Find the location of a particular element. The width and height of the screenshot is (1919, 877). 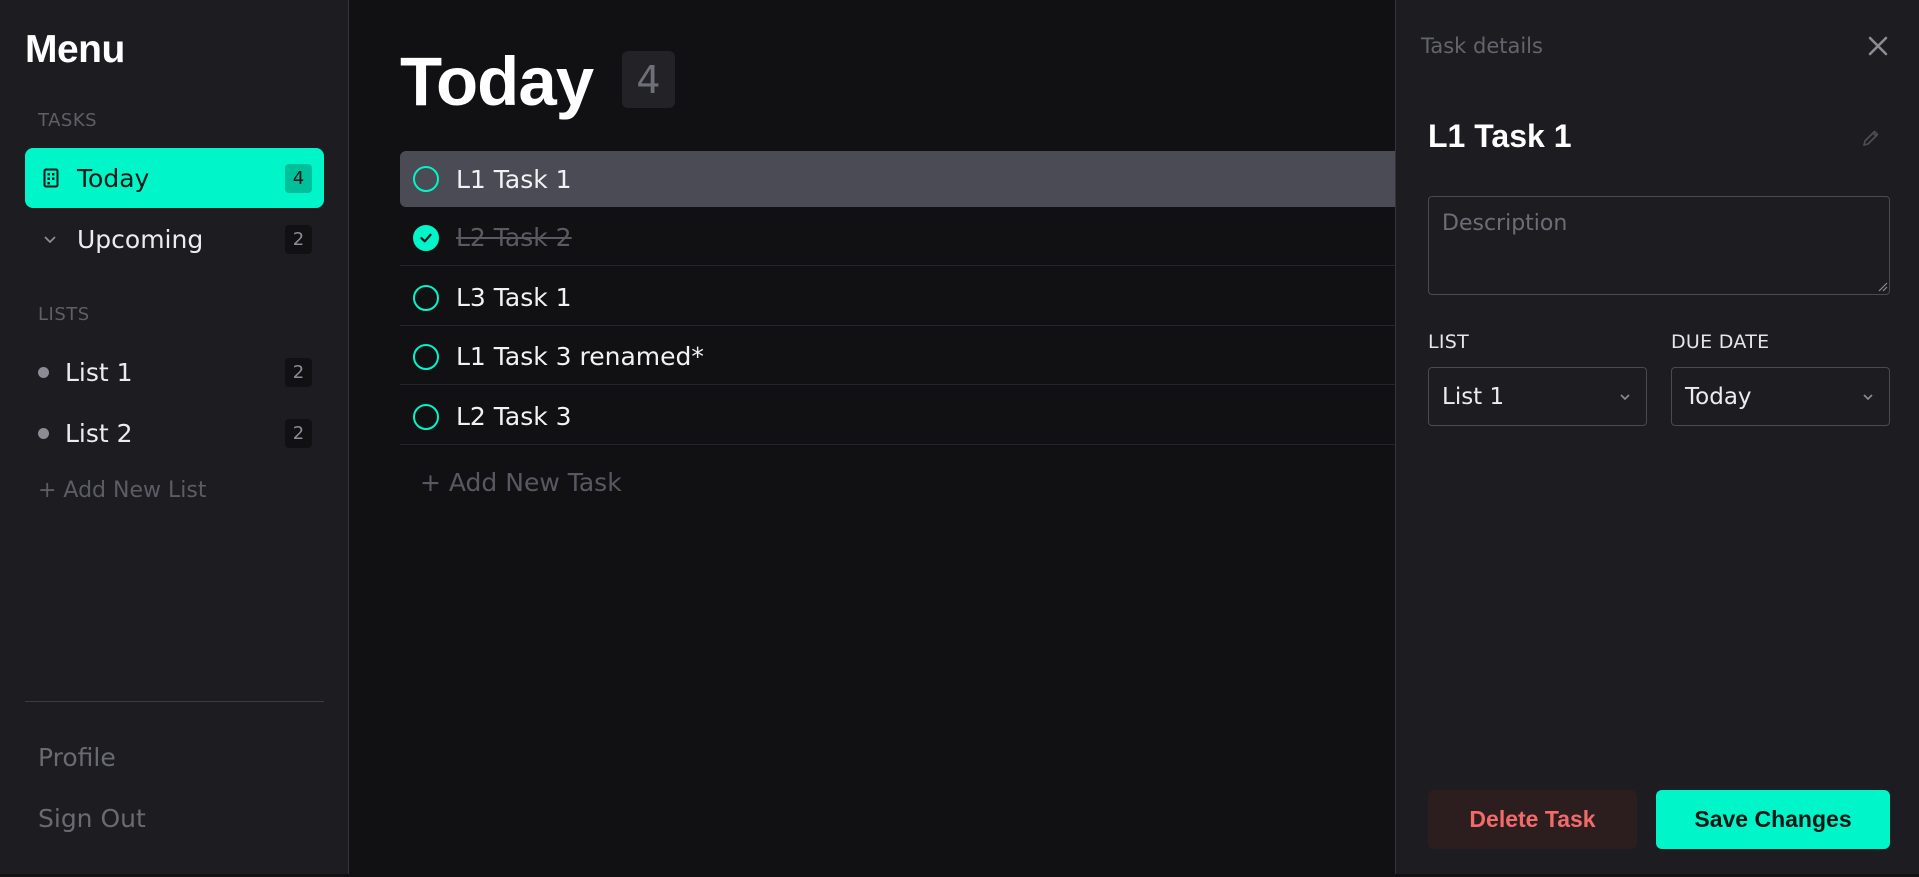

task-label: L2 Task 2 is located at coordinates (514, 237).